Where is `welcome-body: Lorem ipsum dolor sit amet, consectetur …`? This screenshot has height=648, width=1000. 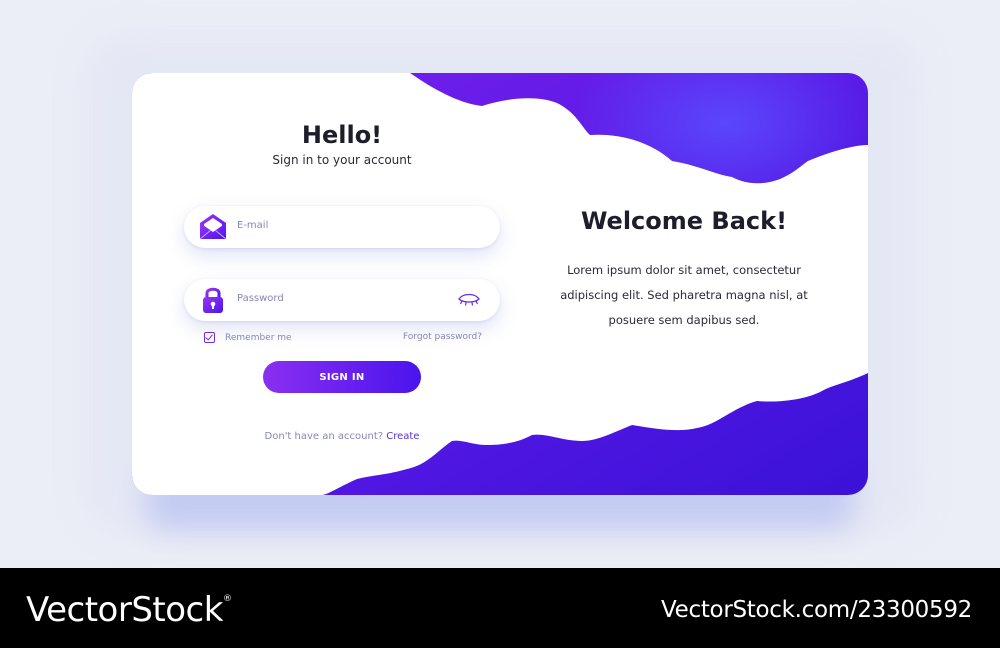 welcome-body: Lorem ipsum dolor sit amet, consectetur … is located at coordinates (684, 295).